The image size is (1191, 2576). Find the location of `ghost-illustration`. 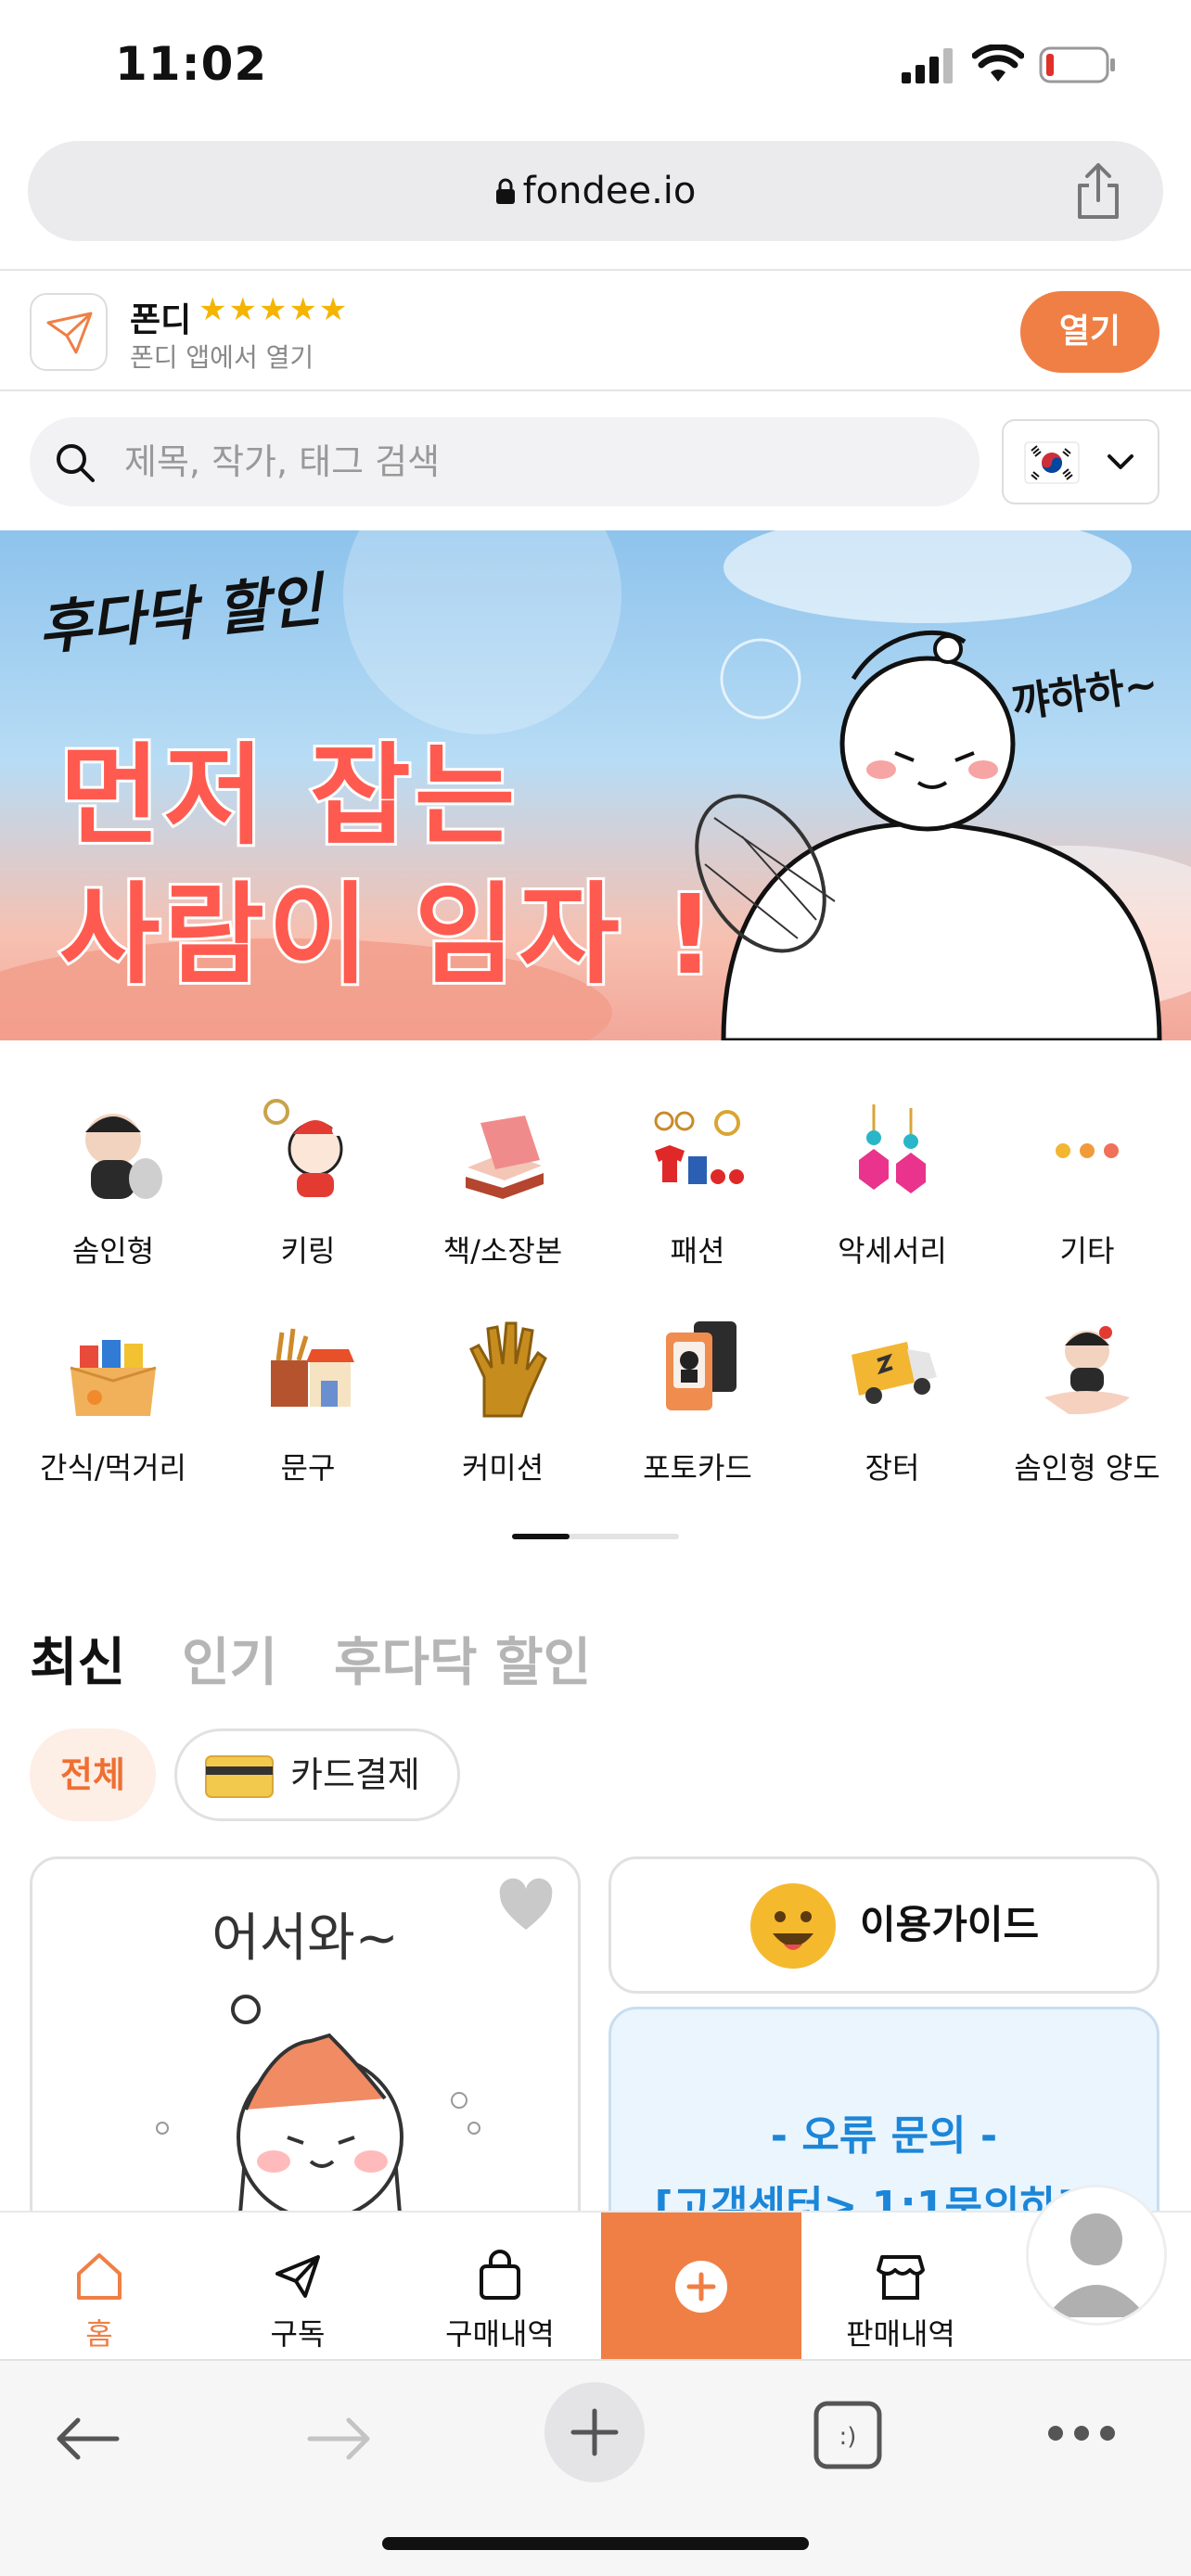

ghost-illustration is located at coordinates (318, 2119).